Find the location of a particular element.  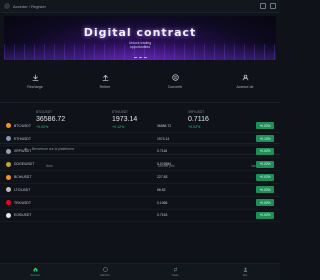

table-row: BCH/USDT 227.83 +0.02% is located at coordinates (140, 177).